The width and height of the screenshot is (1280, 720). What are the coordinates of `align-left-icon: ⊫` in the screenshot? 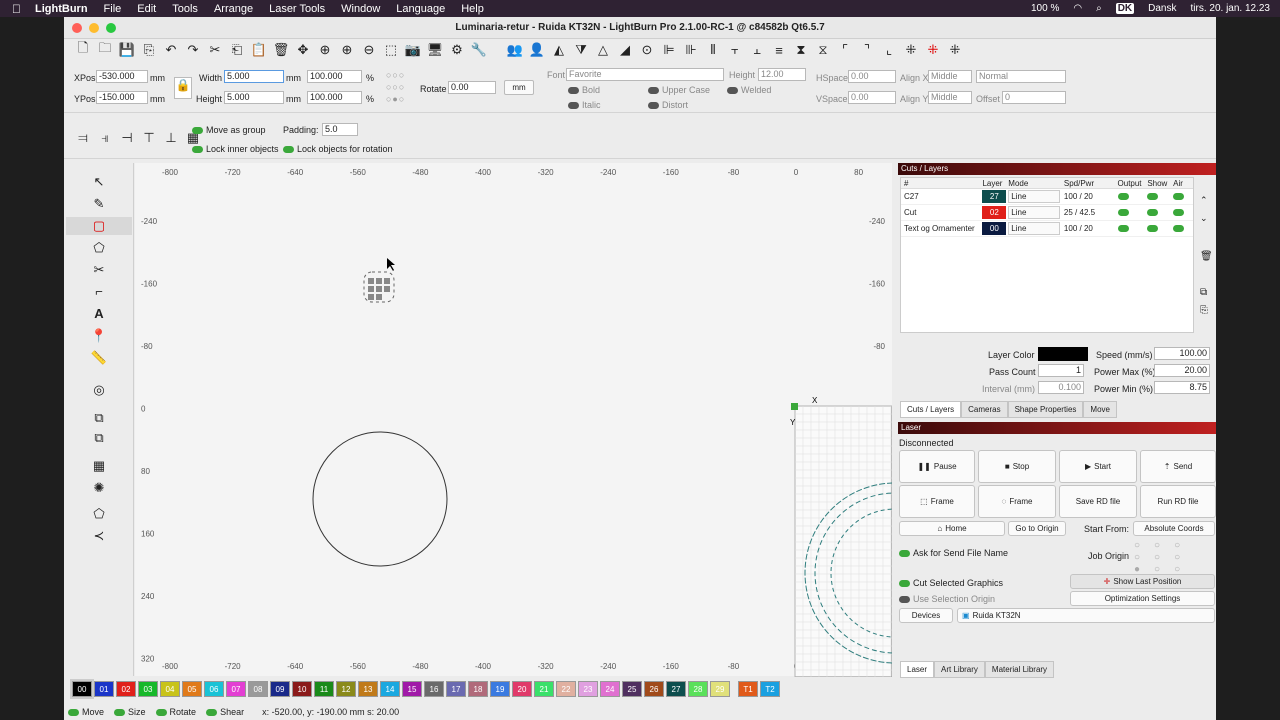 It's located at (669, 50).